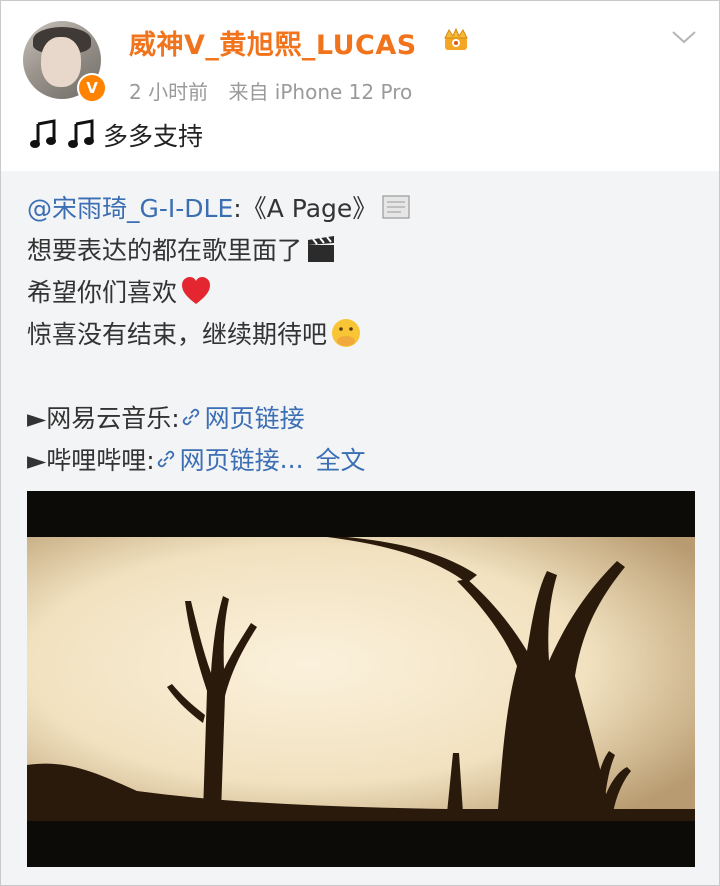 This screenshot has height=886, width=720. I want to click on chevron-down-icon, so click(684, 37).